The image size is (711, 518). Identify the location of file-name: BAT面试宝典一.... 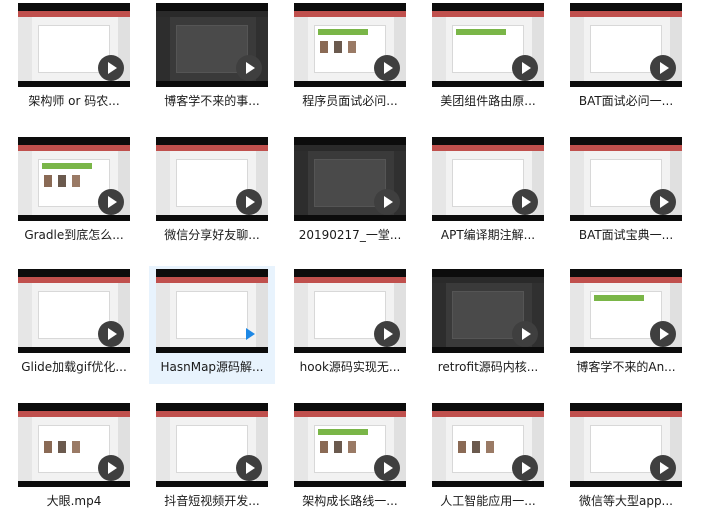
(626, 235).